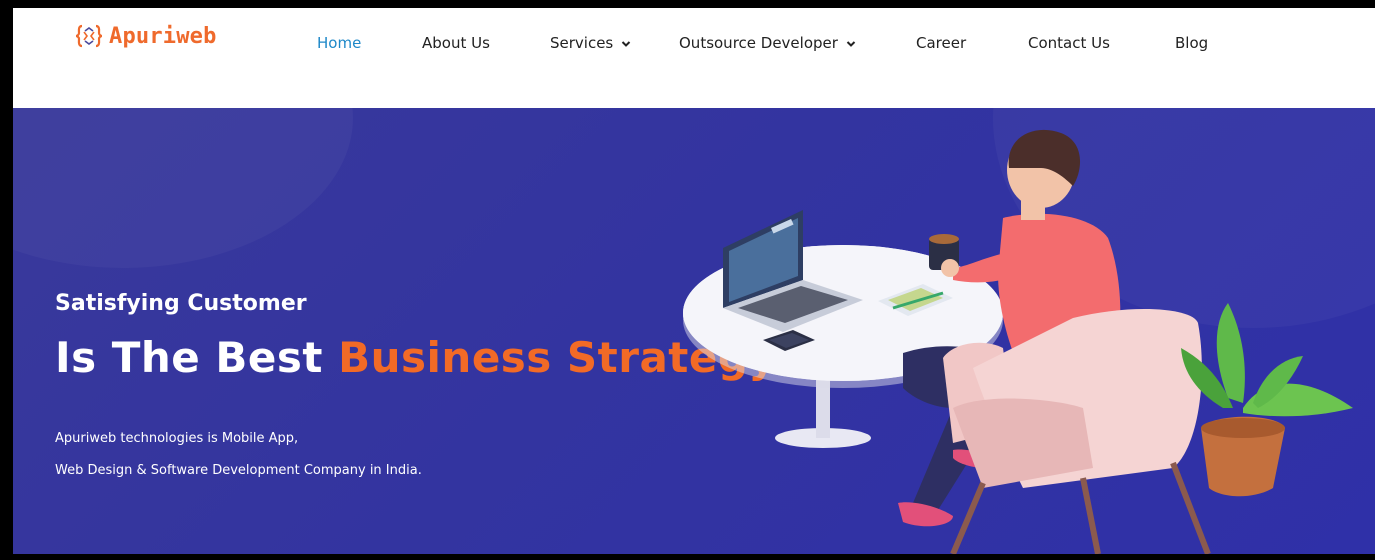 The height and width of the screenshot is (560, 1375). Describe the element at coordinates (339, 43) in the screenshot. I see `nav-home: Home` at that location.